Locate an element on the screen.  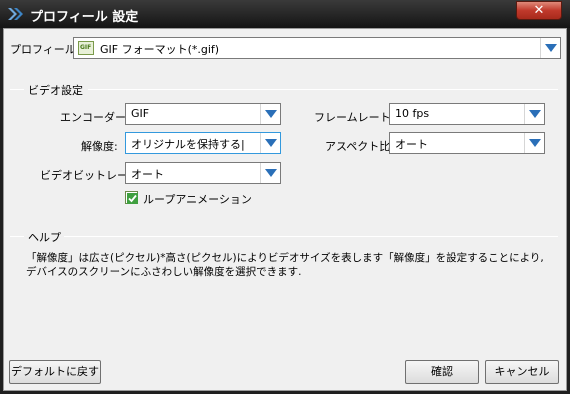
help-section-divider-left is located at coordinates (17, 236).